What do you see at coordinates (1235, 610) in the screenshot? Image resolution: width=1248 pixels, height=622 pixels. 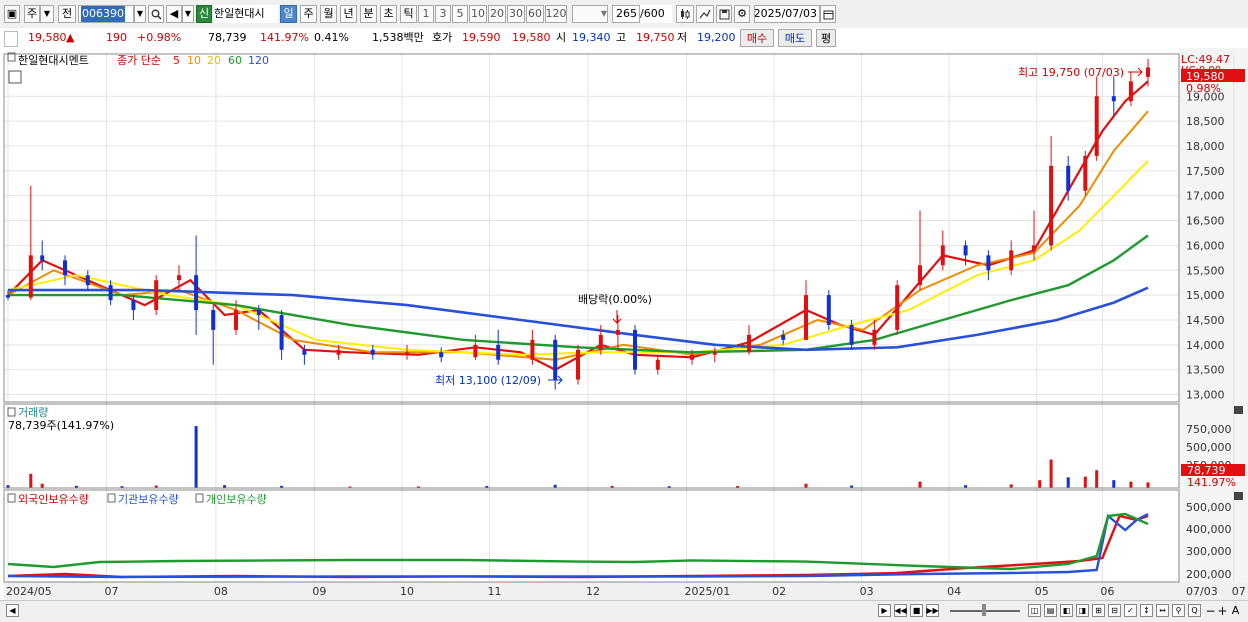 I see `font-size-icon: A` at bounding box center [1235, 610].